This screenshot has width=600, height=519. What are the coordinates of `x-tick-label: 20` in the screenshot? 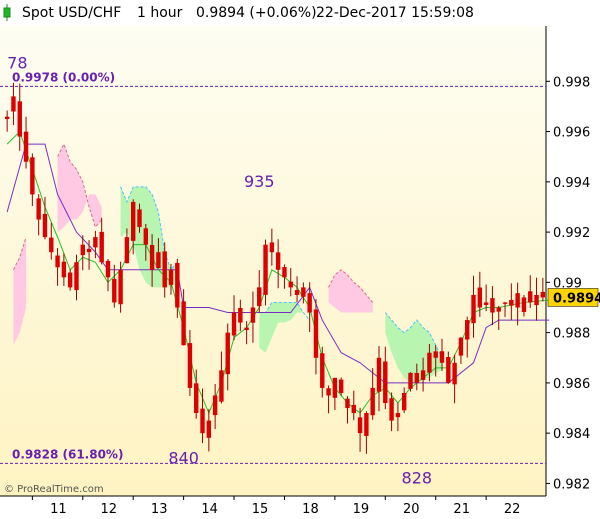 It's located at (411, 509).